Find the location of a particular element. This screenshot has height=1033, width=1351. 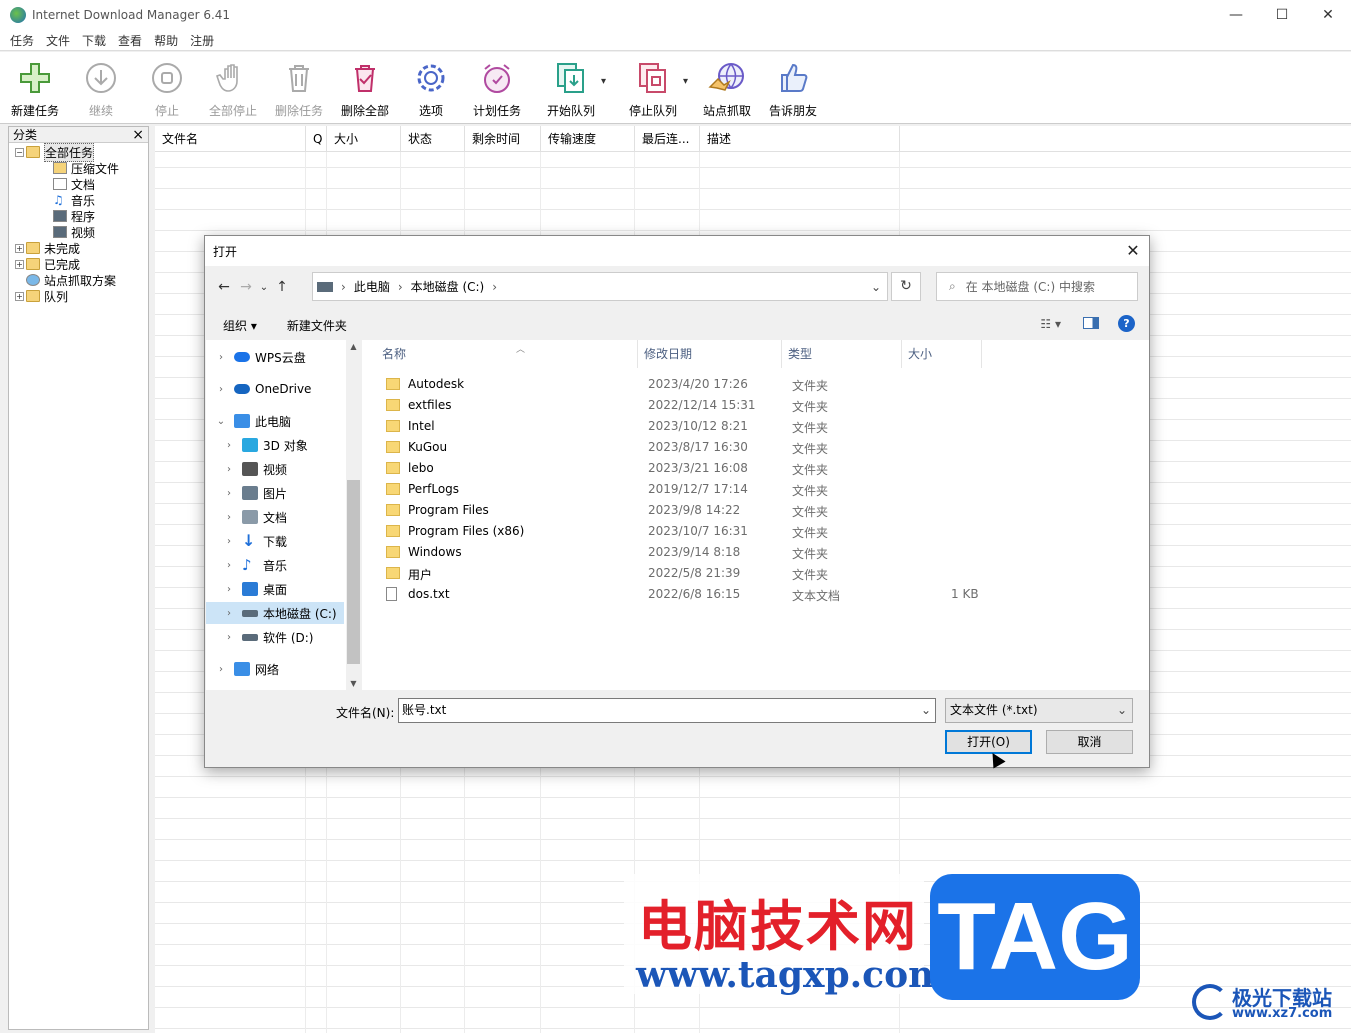

column-size: 大小 is located at coordinates (942, 354).